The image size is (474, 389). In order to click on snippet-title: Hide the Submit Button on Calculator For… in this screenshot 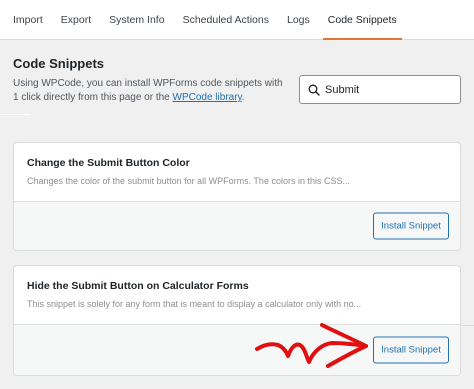, I will do `click(138, 286)`.